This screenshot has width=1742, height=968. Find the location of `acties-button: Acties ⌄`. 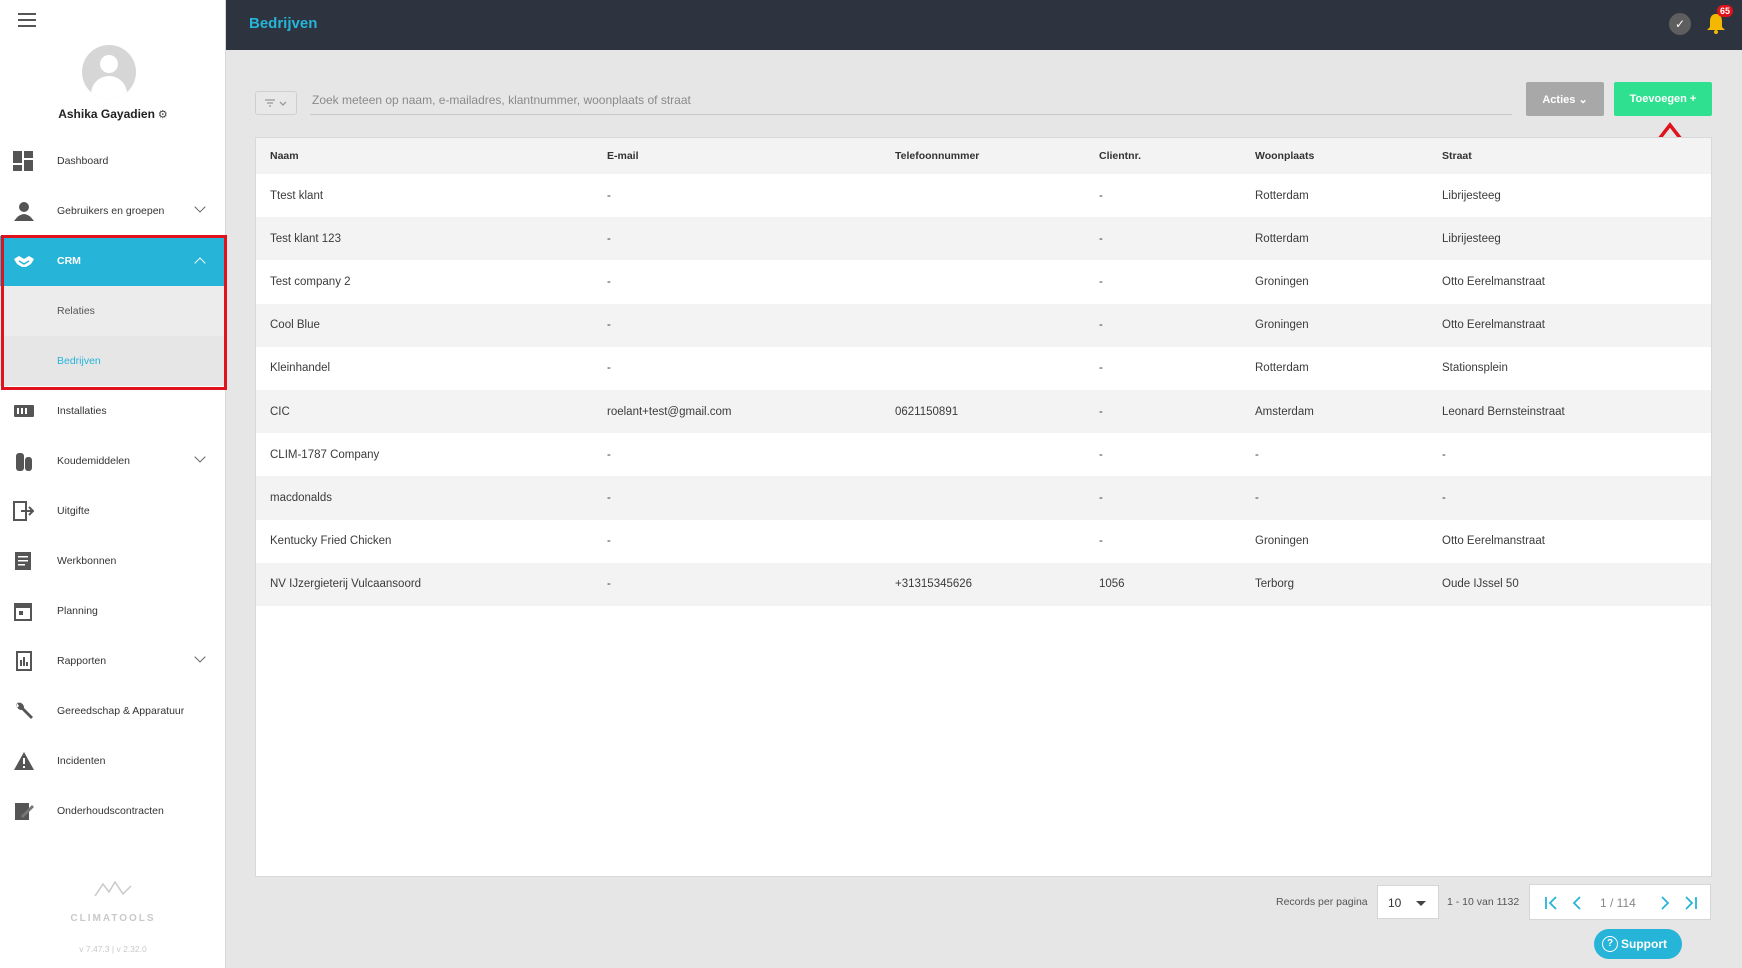

acties-button: Acties ⌄ is located at coordinates (1565, 99).